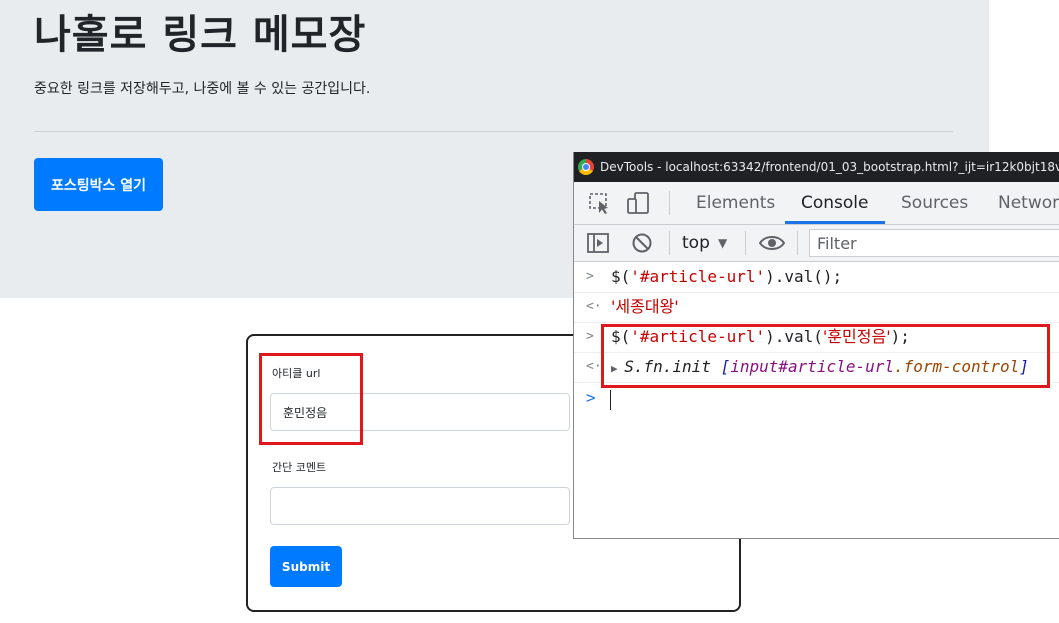 The image size is (1059, 623). What do you see at coordinates (296, 373) in the screenshot?
I see `article-url-label: 아티클 url` at bounding box center [296, 373].